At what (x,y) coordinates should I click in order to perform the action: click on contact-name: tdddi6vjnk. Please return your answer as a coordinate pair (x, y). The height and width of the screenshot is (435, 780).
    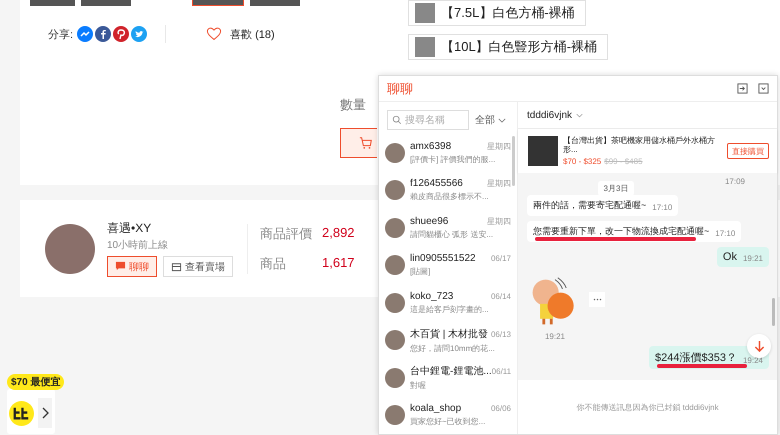
    Looking at the image, I should click on (549, 115).